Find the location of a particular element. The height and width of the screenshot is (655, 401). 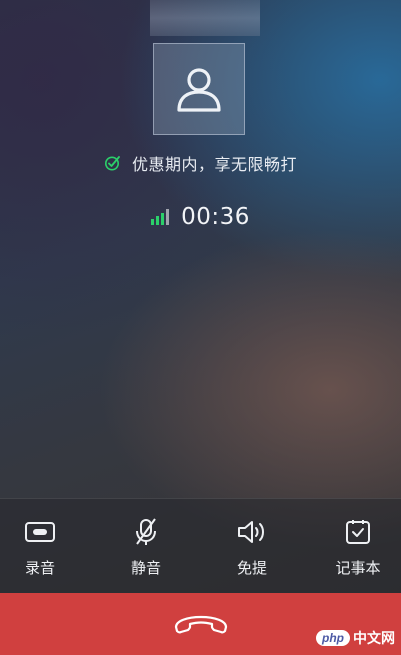

promo-line: 优惠期内，享无限畅打 is located at coordinates (200, 163).